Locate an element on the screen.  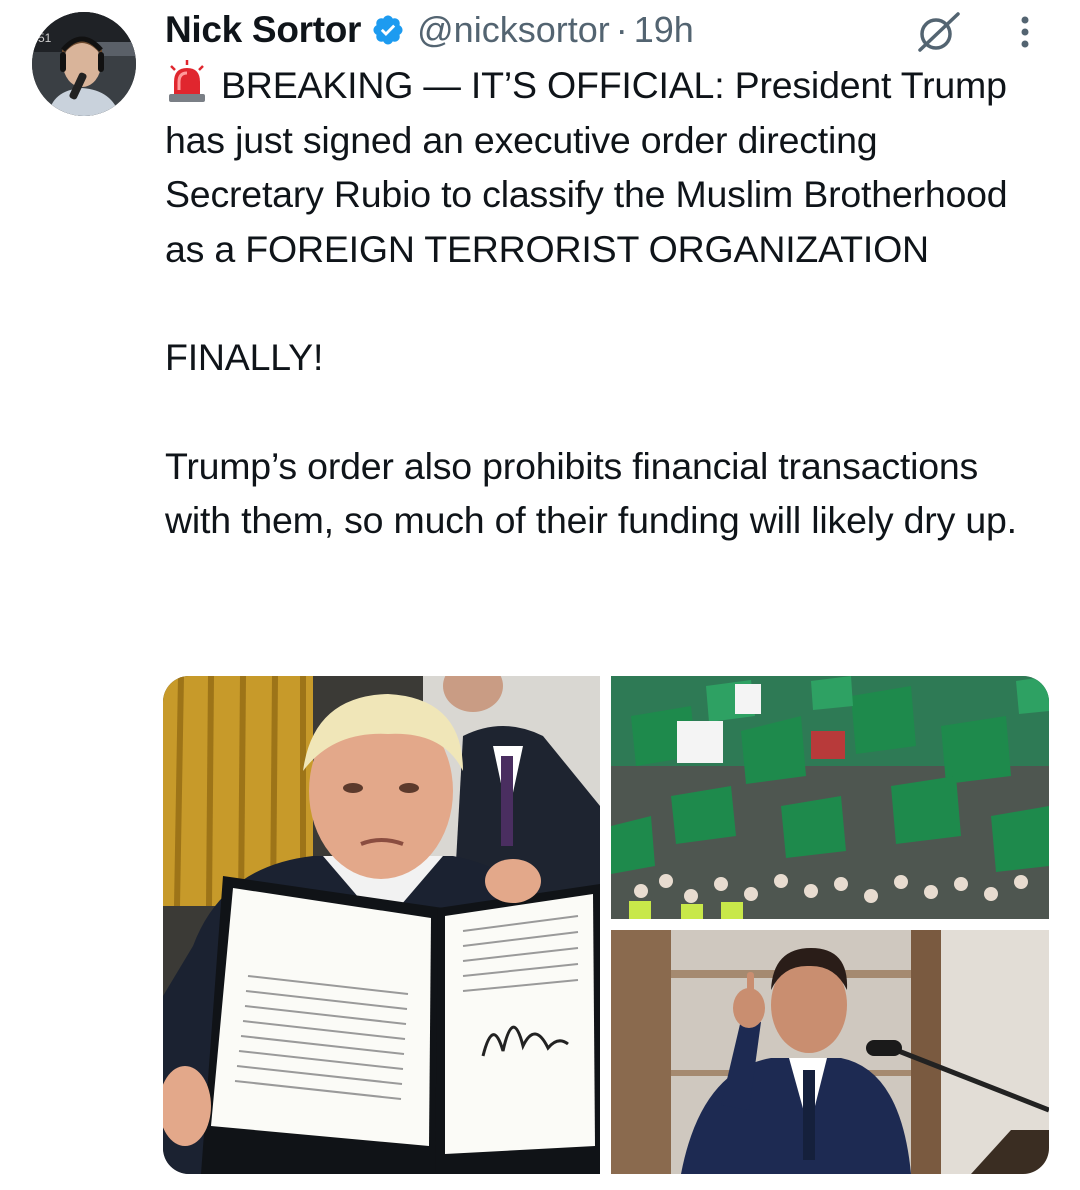
display-name: Nick Sortor is located at coordinates (263, 30).